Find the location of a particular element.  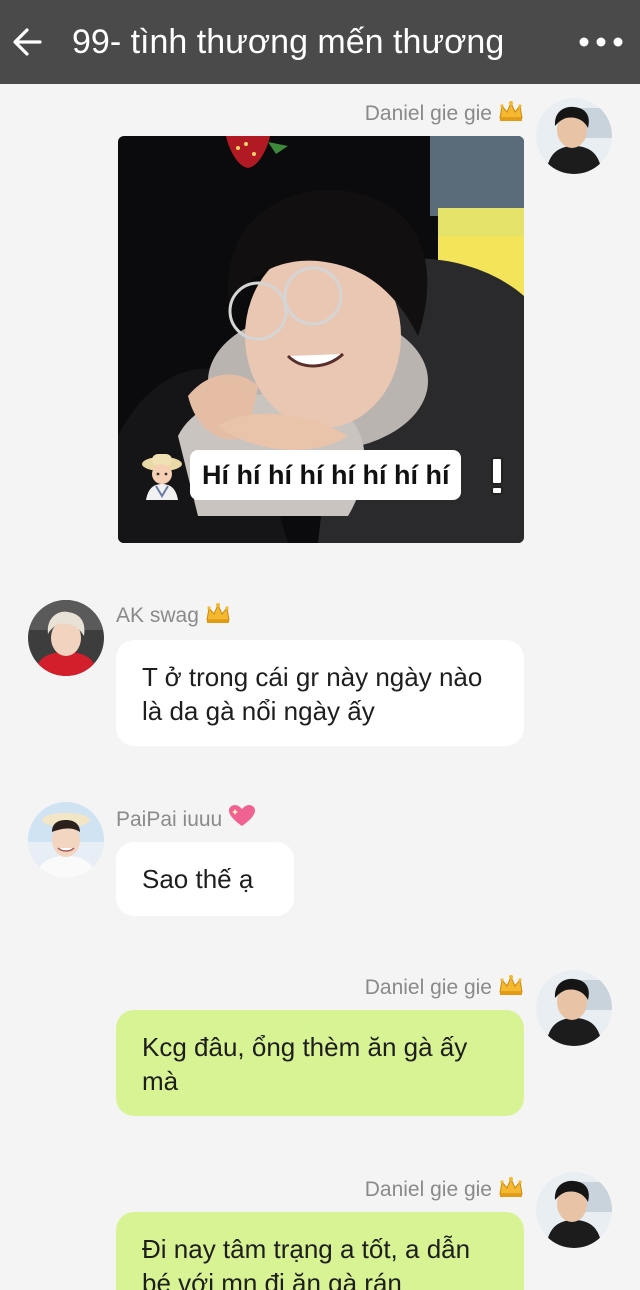

arrow-left-icon is located at coordinates (27, 42).